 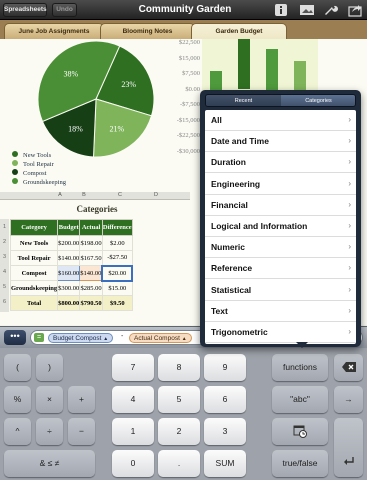 I want to click on key-6: 6, so click(x=225, y=399).